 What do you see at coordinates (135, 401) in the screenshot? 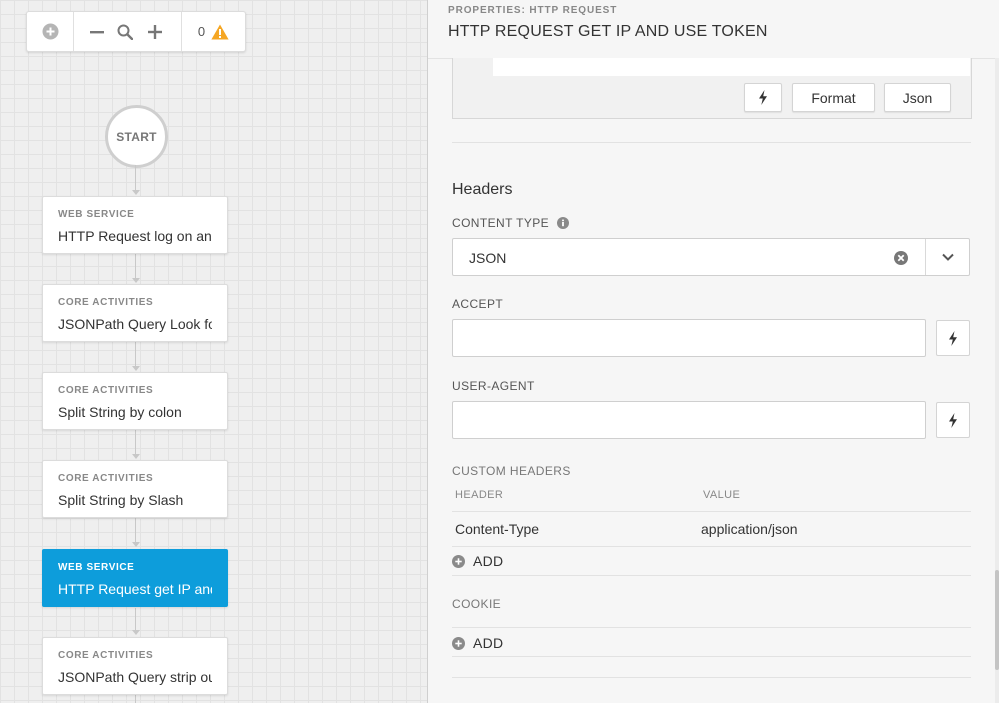
I see `flow-node-split-colon: CORE ACTIVITIES Split String by colon` at bounding box center [135, 401].